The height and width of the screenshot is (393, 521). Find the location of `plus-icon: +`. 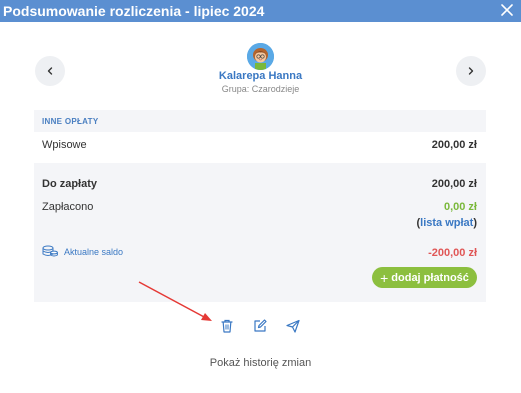

plus-icon: + is located at coordinates (384, 277).